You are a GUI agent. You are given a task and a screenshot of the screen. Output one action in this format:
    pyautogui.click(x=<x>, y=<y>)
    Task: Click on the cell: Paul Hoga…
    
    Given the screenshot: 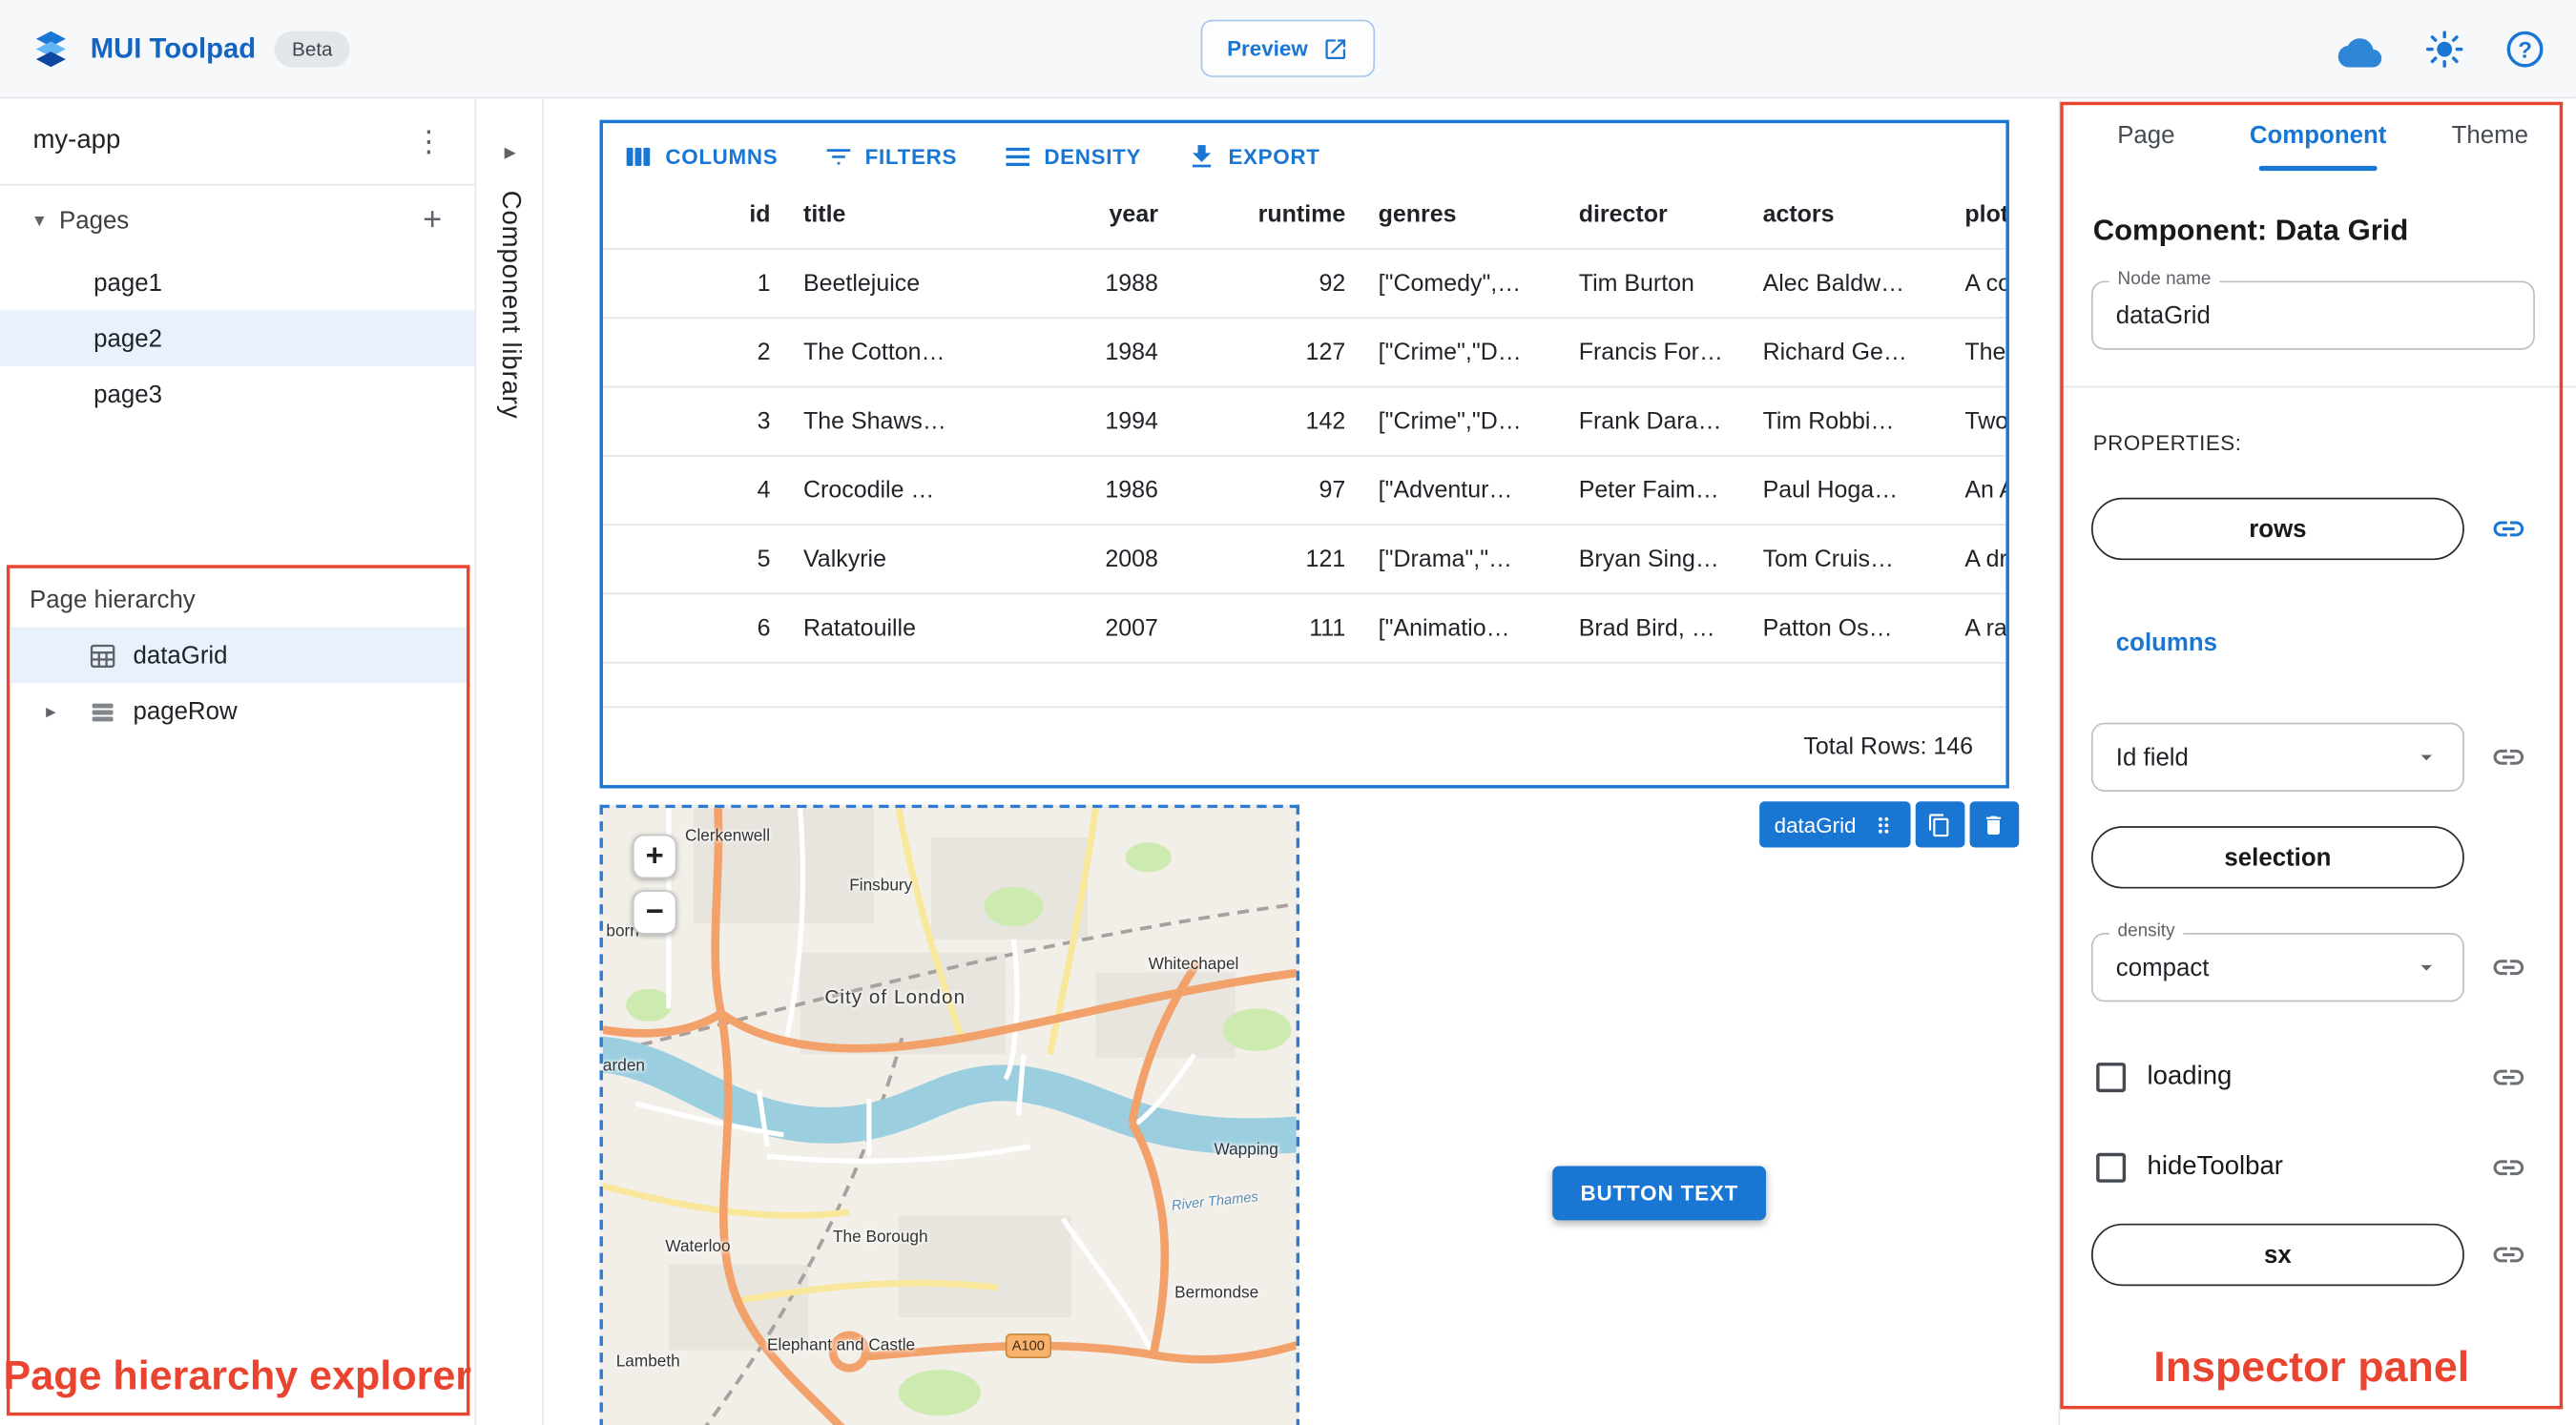 What is the action you would take?
    pyautogui.click(x=1830, y=490)
    